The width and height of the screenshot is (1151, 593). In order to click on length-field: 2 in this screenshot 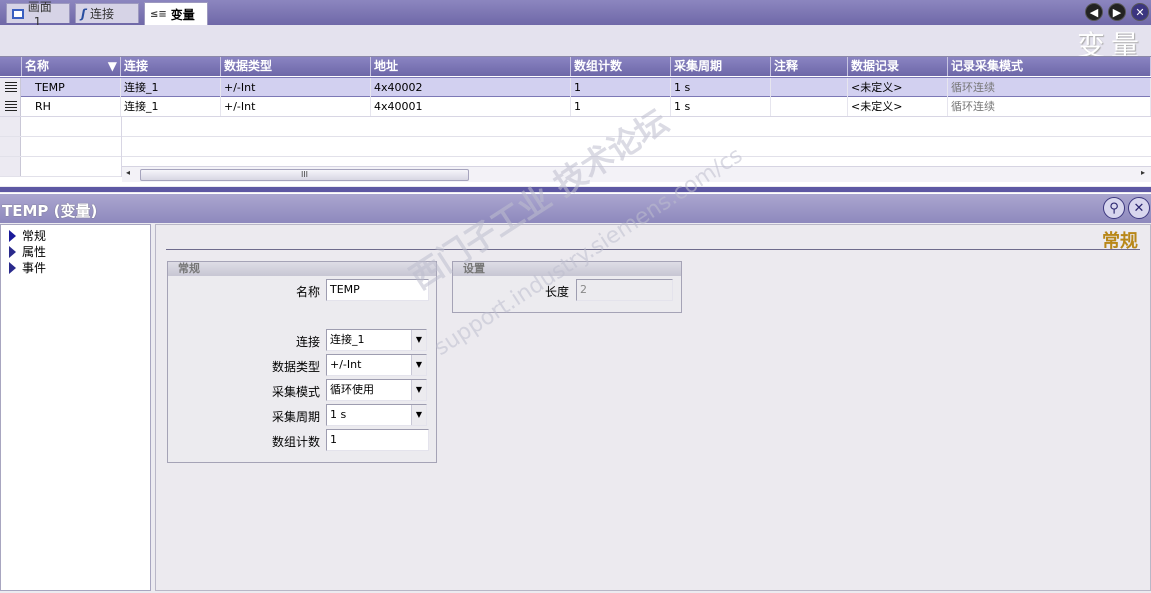, I will do `click(624, 290)`.